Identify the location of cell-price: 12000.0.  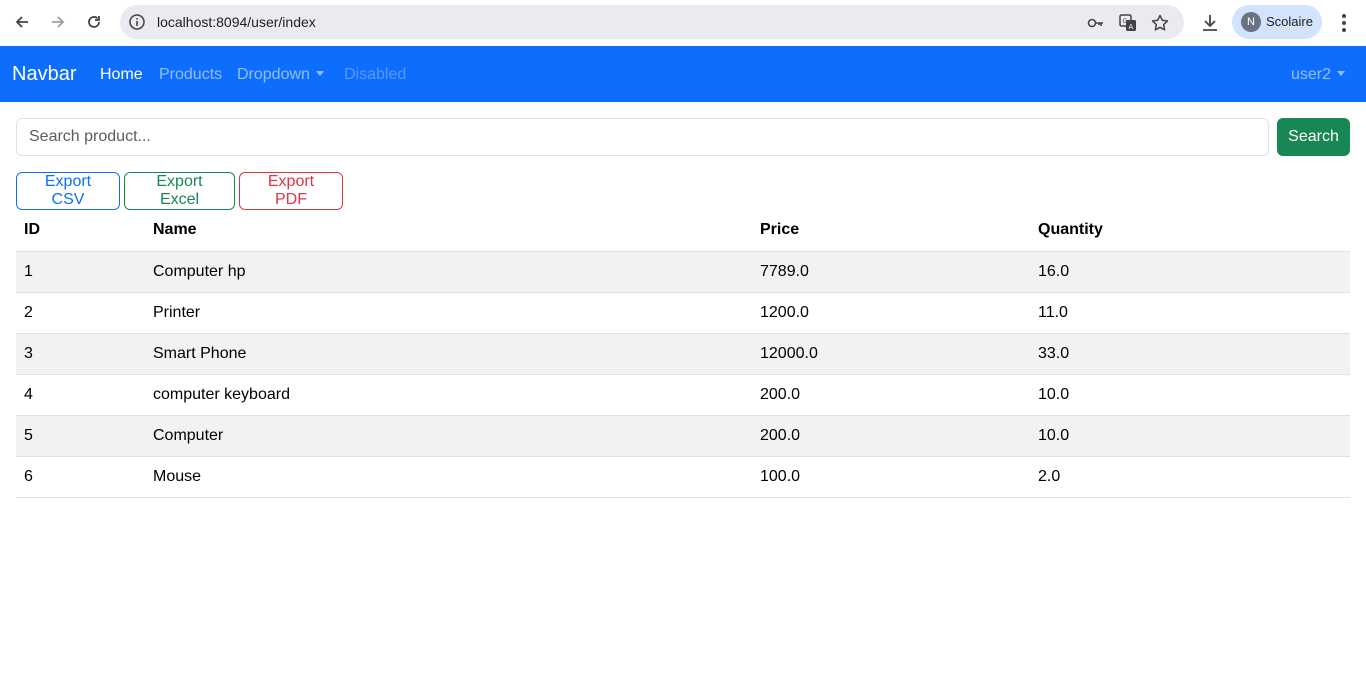
(891, 354).